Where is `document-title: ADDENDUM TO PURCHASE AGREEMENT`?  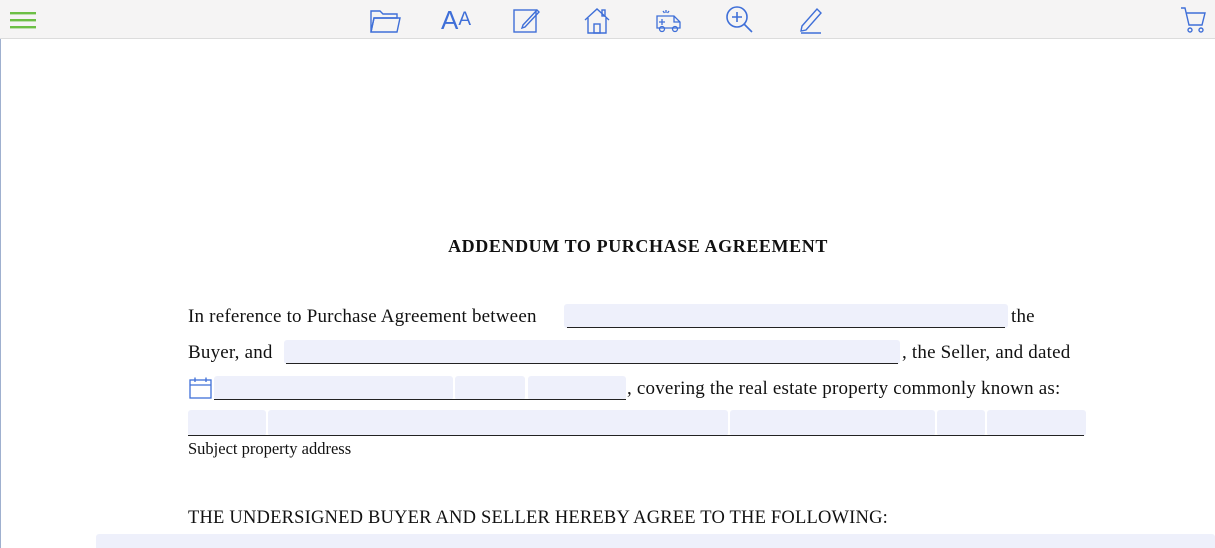
document-title: ADDENDUM TO PURCHASE AGREEMENT is located at coordinates (638, 246).